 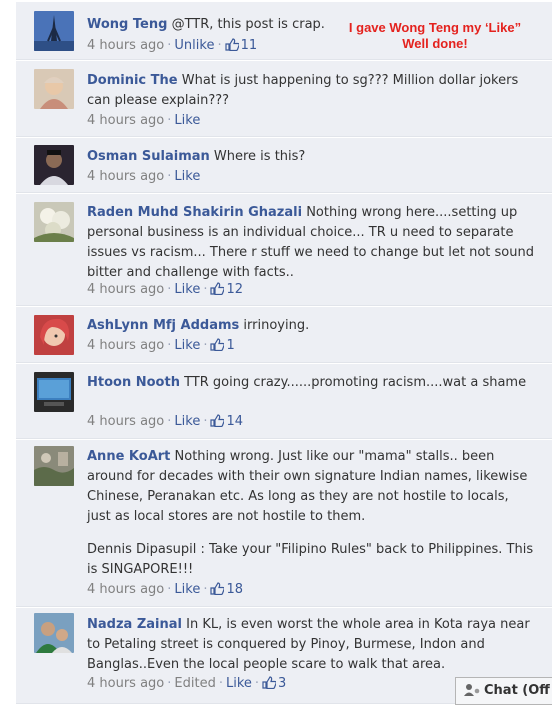 I want to click on comment-body: Osman Sulaiman Where is this?, so click(x=311, y=157).